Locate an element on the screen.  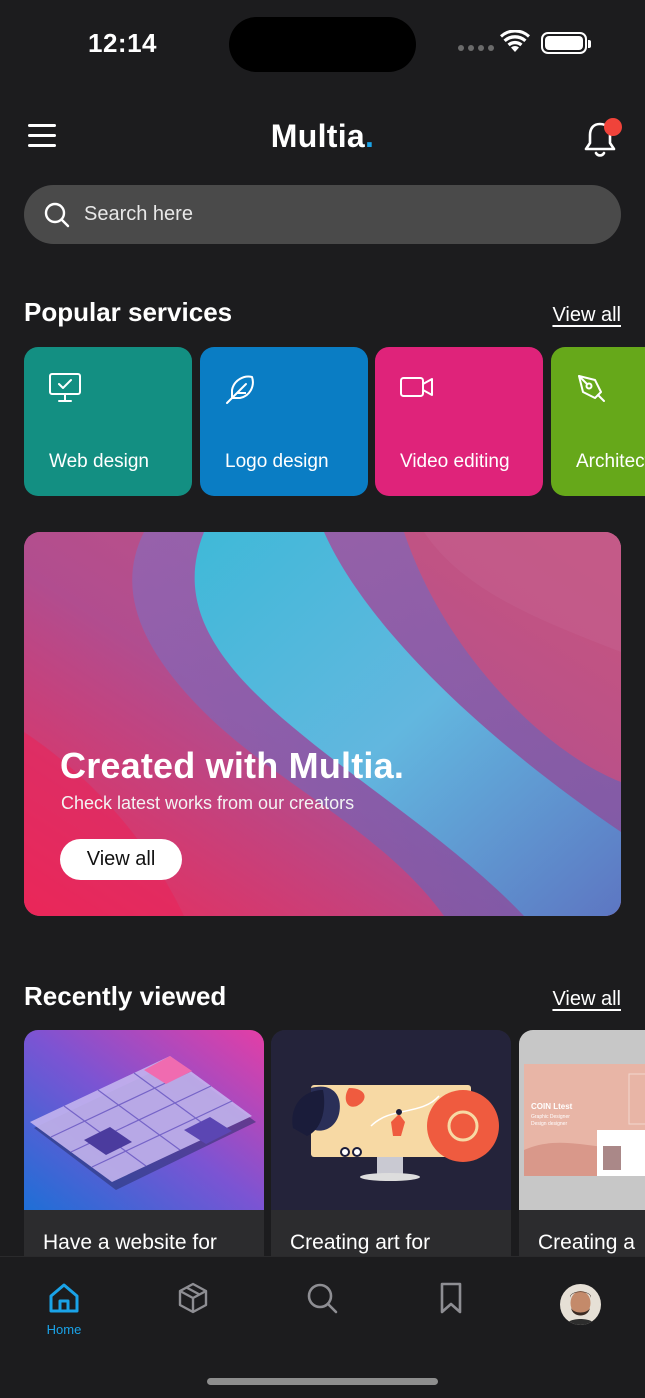
popular-services-header: Popular services View all is located at coordinates (322, 312).